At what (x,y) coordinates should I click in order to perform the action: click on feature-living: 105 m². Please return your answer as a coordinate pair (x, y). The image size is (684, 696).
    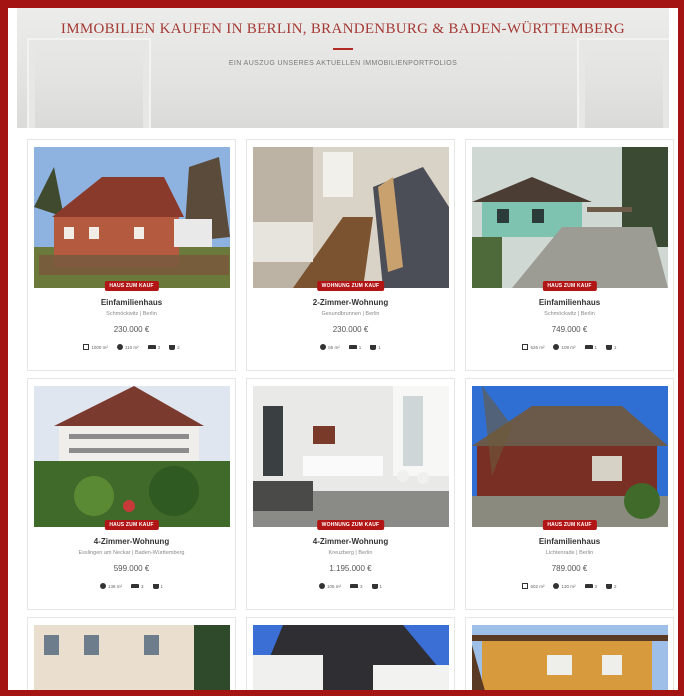
    Looking at the image, I should click on (329, 586).